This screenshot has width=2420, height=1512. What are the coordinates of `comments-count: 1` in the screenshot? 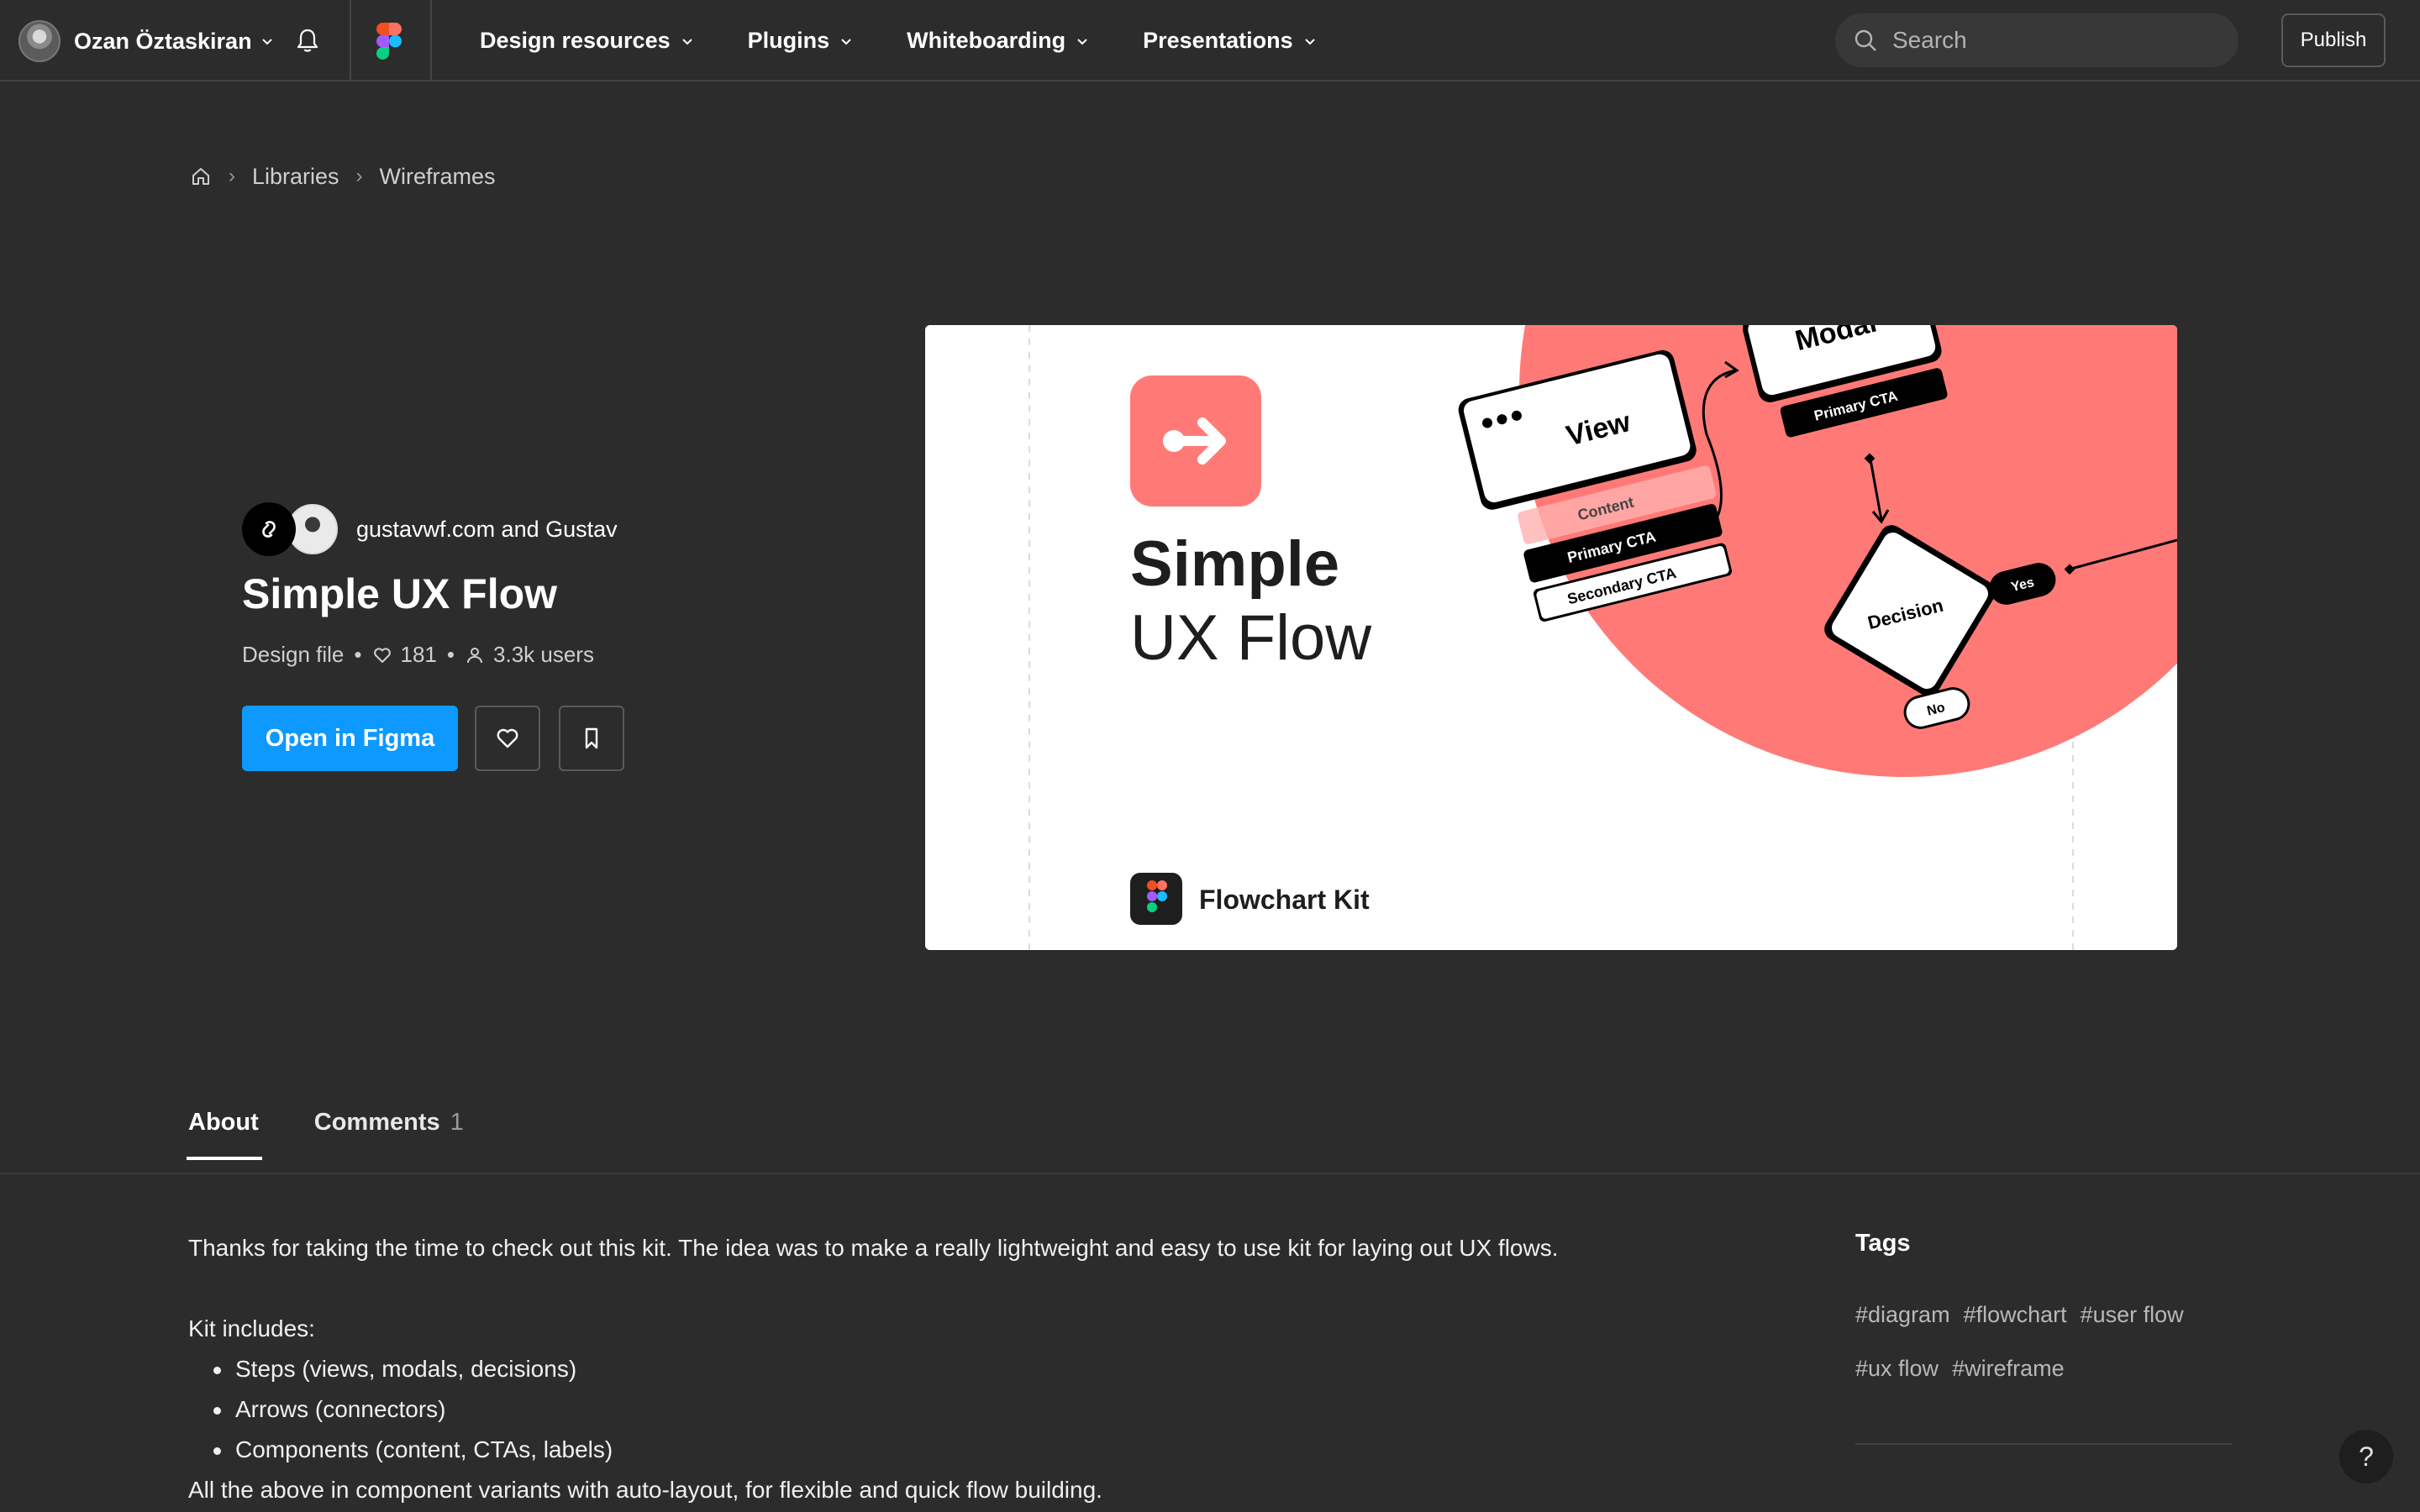 It's located at (457, 1122).